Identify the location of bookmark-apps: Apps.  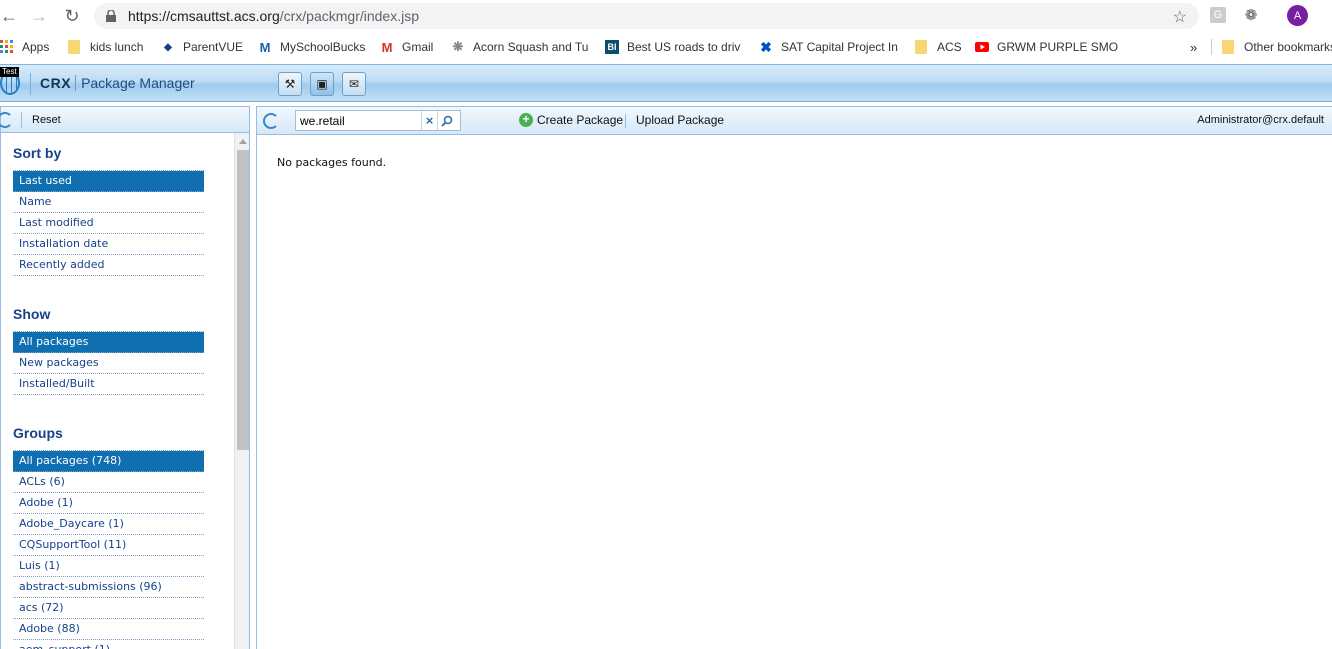
(24, 47).